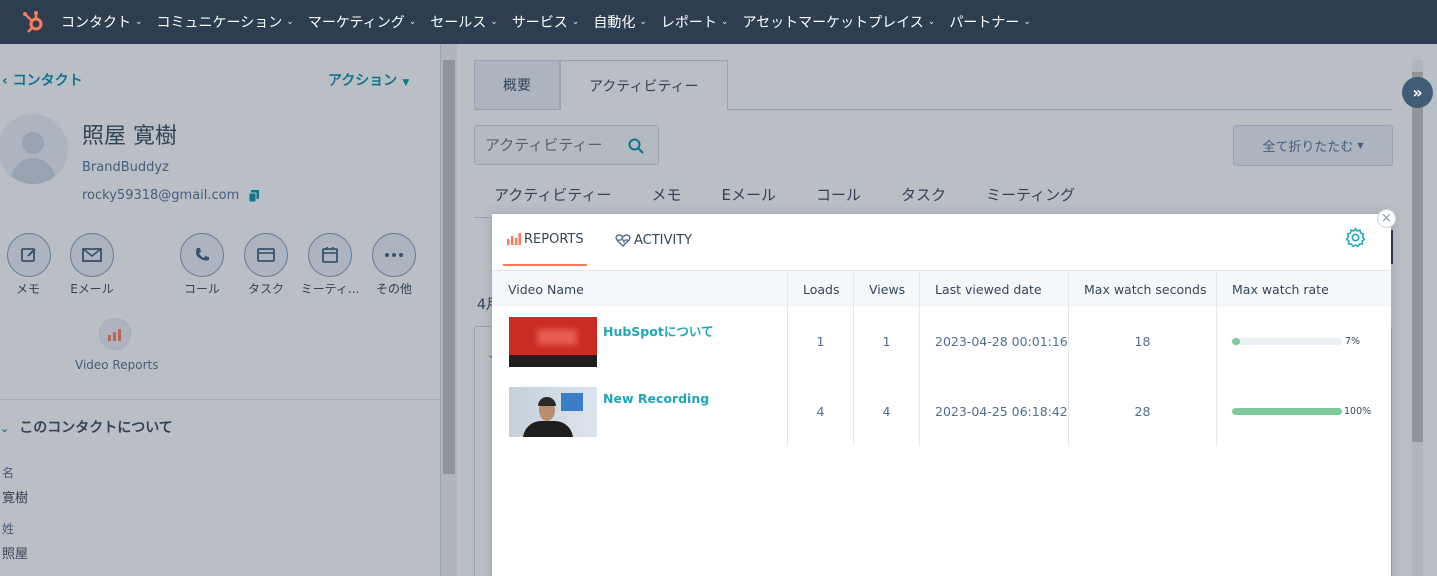 The width and height of the screenshot is (1437, 576). Describe the element at coordinates (887, 289) in the screenshot. I see `column-header-views: Views` at that location.